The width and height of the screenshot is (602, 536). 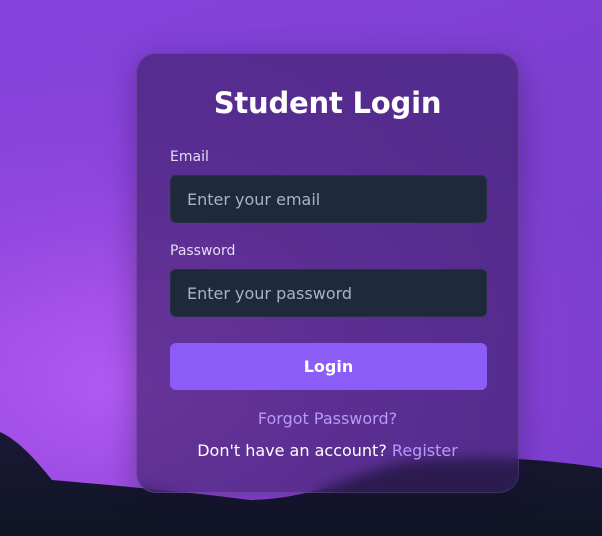 I want to click on password-field, so click(x=328, y=293).